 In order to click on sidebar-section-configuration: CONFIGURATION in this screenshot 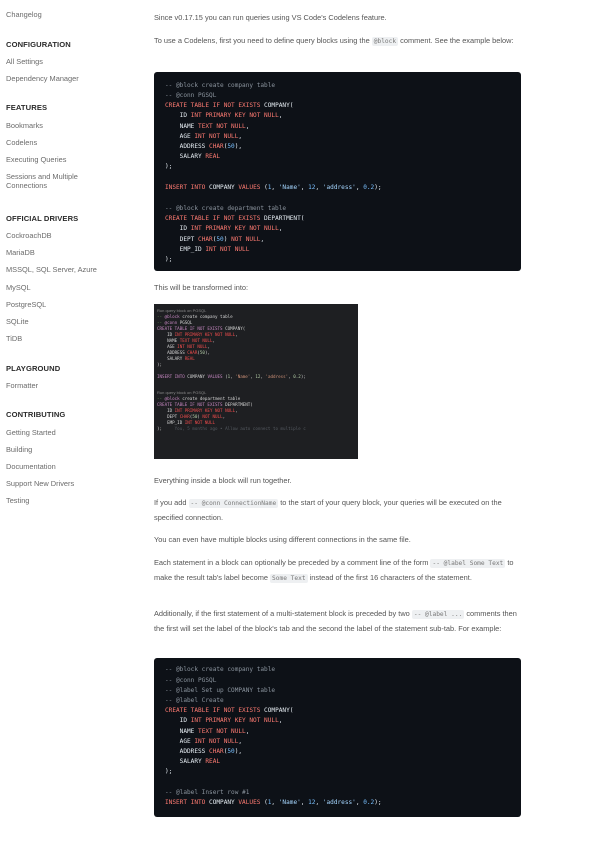, I will do `click(38, 44)`.